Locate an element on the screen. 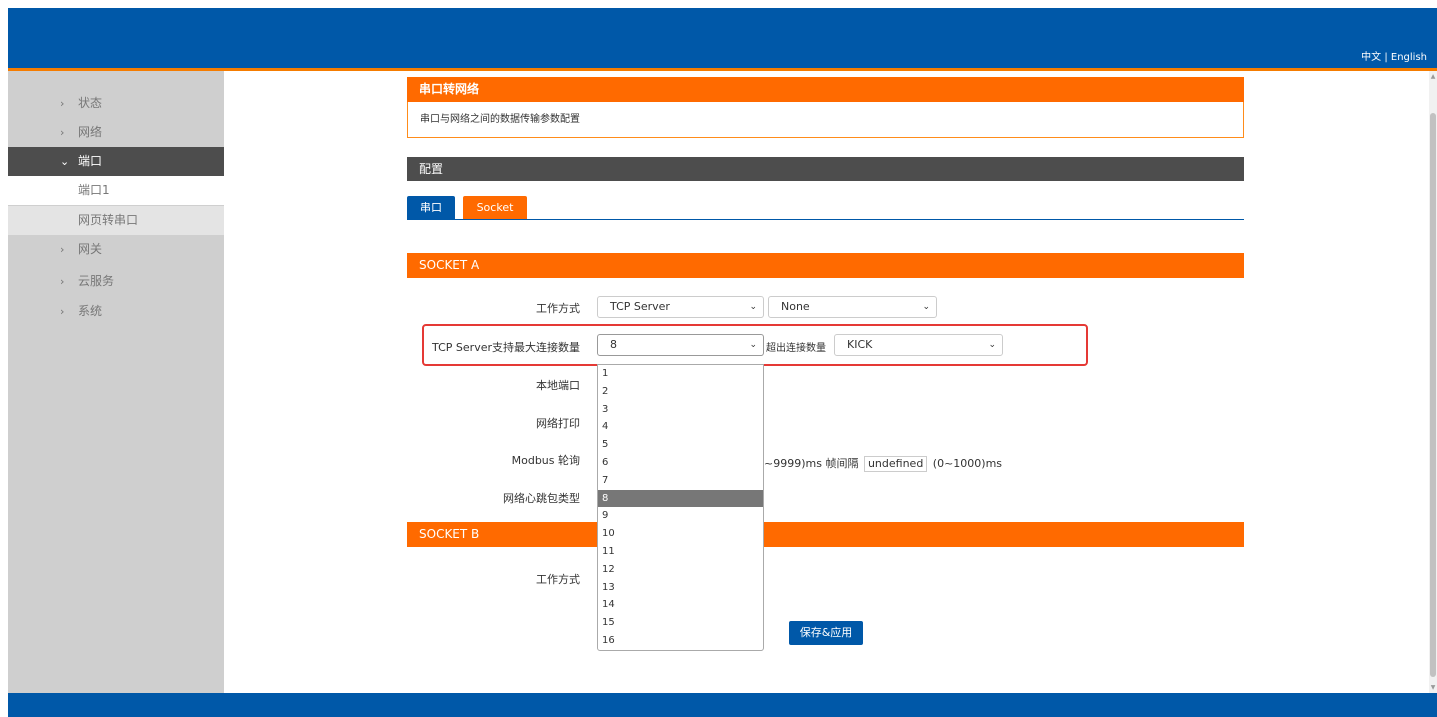 This screenshot has width=1437, height=717. sidebar-subitem-port1: 端口1 is located at coordinates (116, 190).